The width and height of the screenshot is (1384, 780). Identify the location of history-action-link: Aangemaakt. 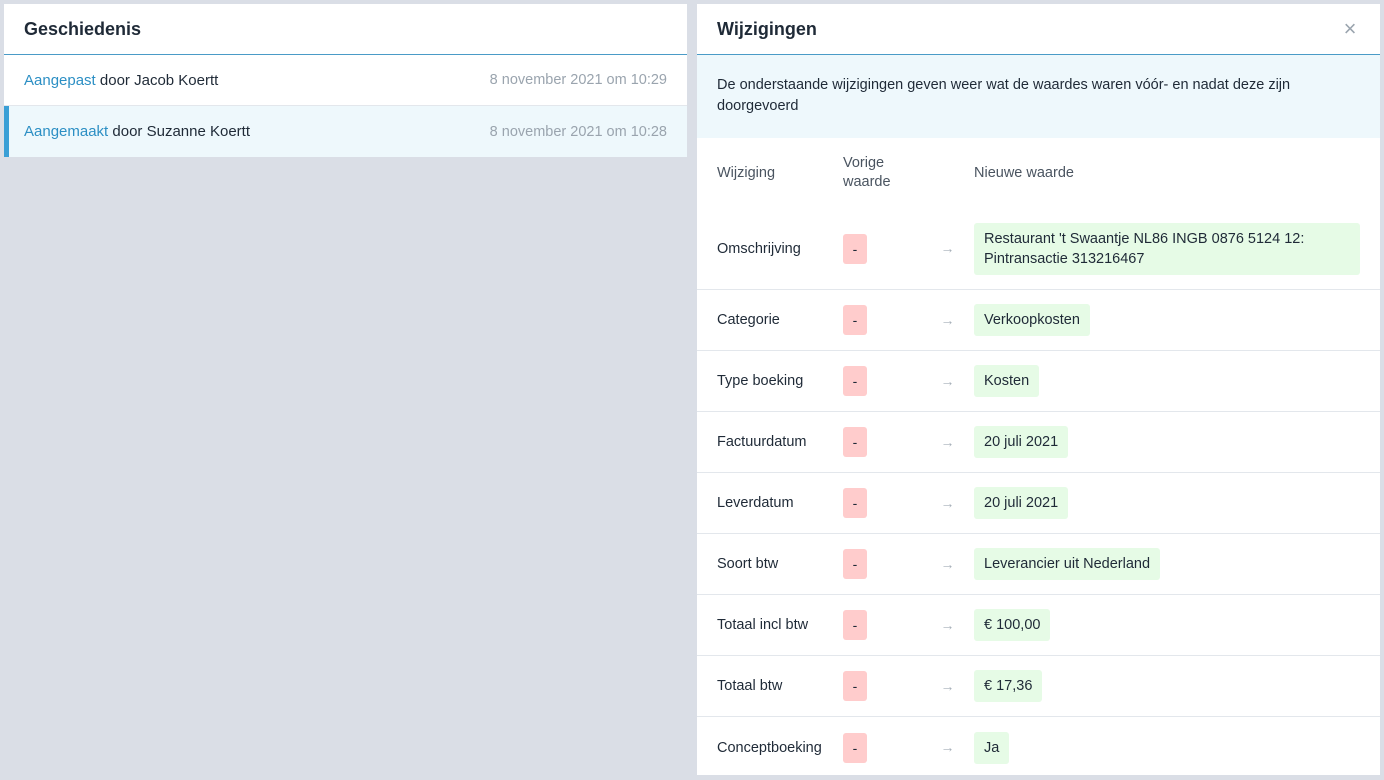
(66, 131).